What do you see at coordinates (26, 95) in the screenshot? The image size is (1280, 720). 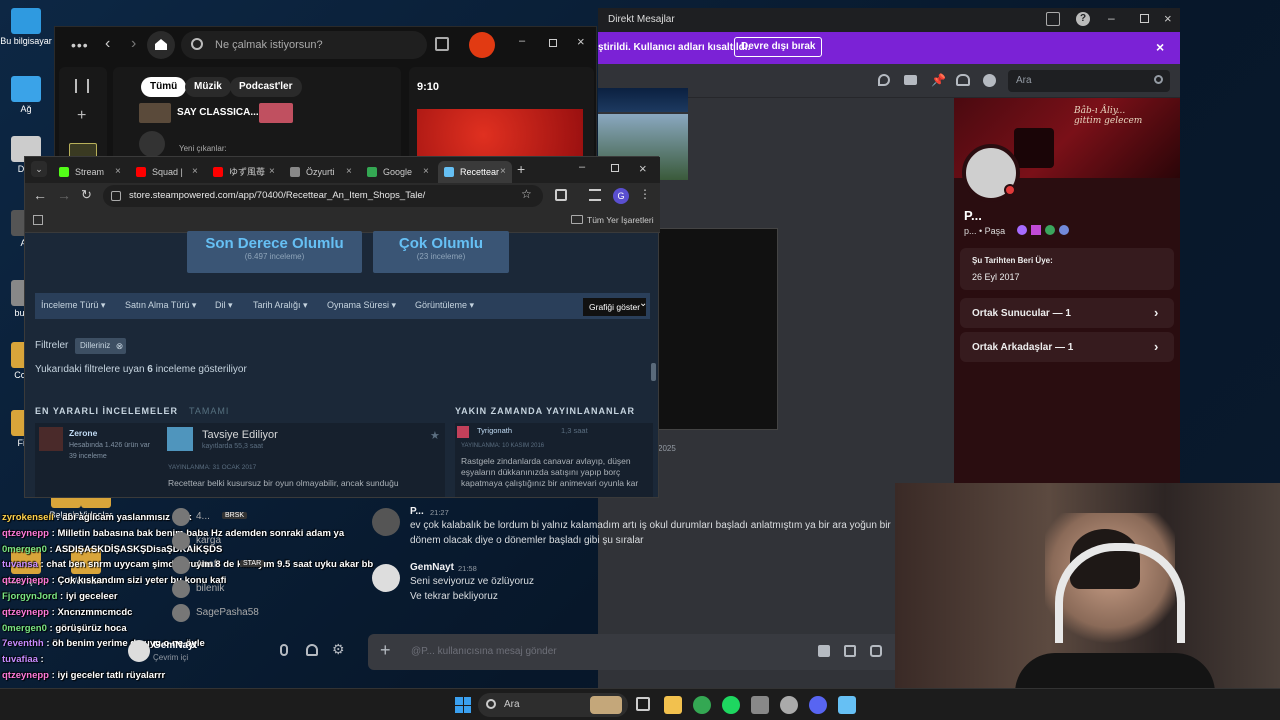 I see `desktop-icon: Ağ` at bounding box center [26, 95].